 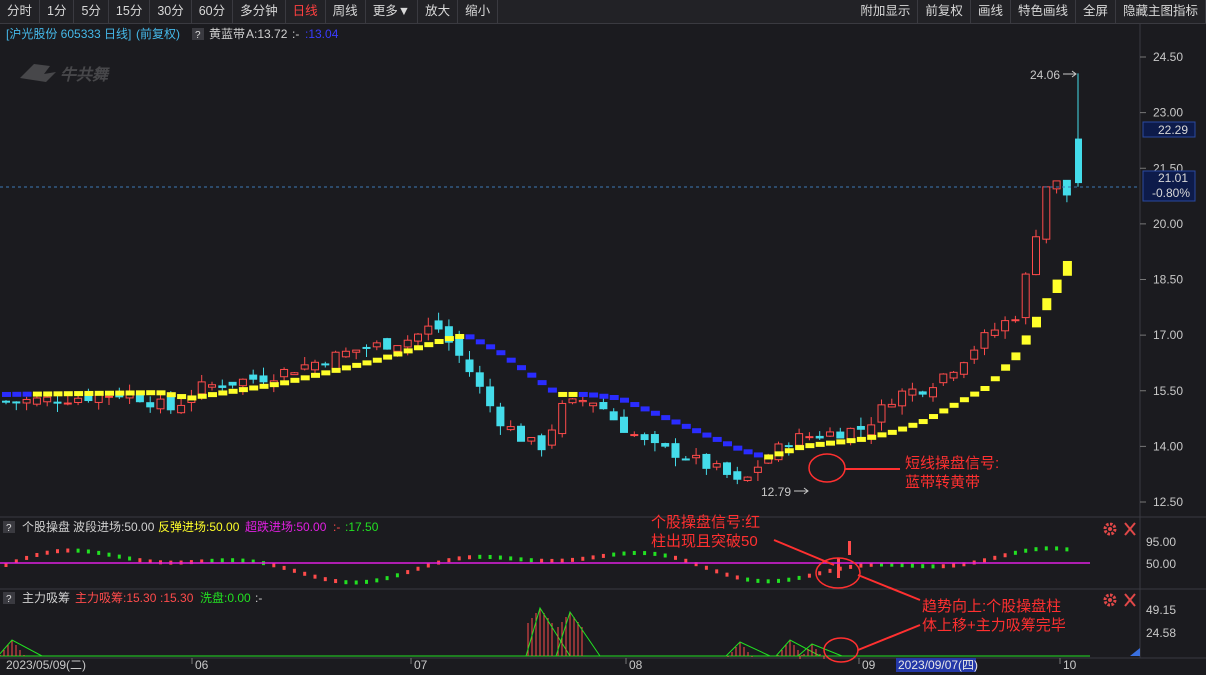 What do you see at coordinates (91, 12) in the screenshot?
I see `period-tab-2: 5分` at bounding box center [91, 12].